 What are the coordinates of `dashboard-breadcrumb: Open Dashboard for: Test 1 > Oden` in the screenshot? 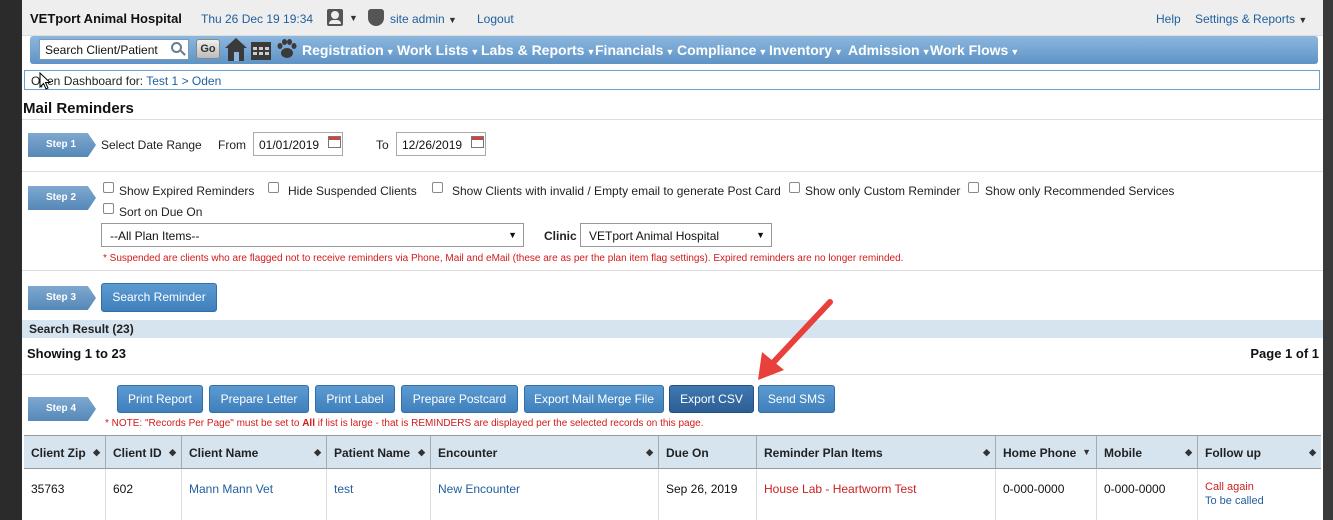 It's located at (672, 80).